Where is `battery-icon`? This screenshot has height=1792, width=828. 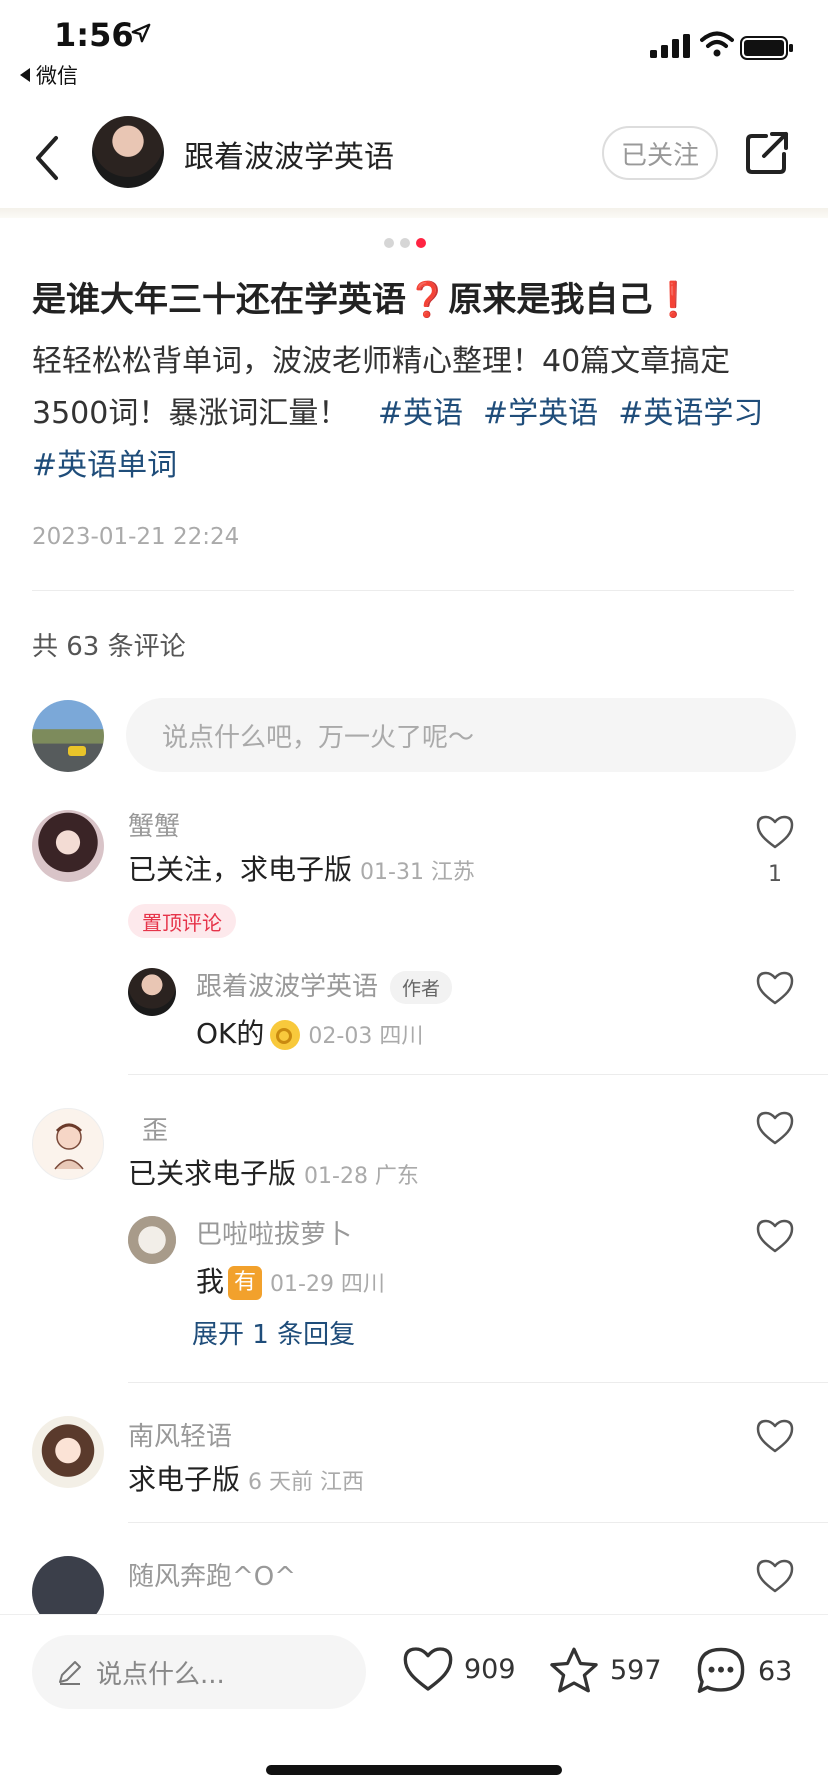 battery-icon is located at coordinates (766, 48).